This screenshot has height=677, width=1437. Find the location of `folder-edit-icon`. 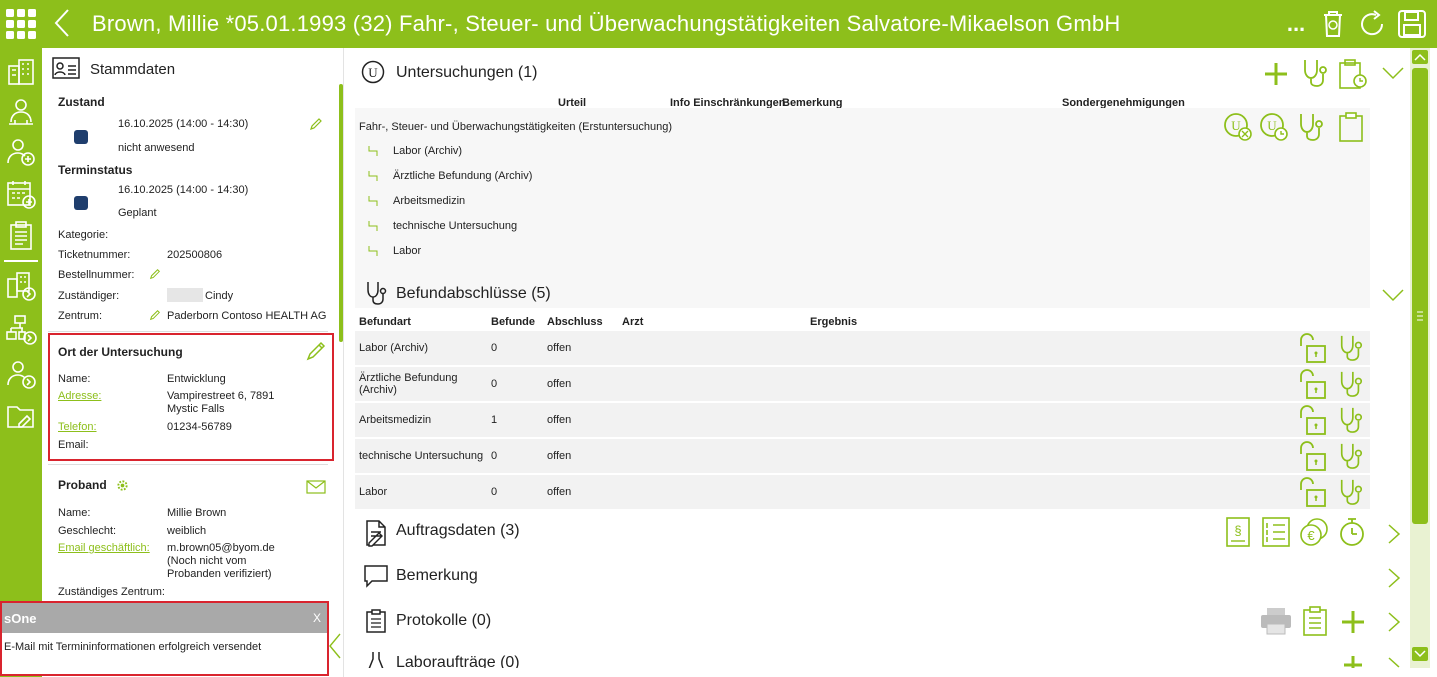

folder-edit-icon is located at coordinates (21, 416).